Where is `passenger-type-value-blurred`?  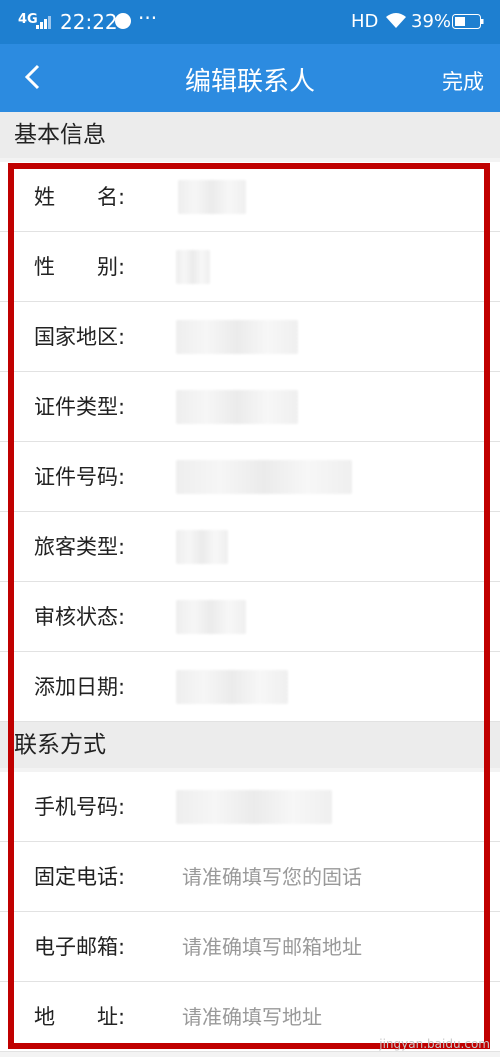 passenger-type-value-blurred is located at coordinates (202, 547).